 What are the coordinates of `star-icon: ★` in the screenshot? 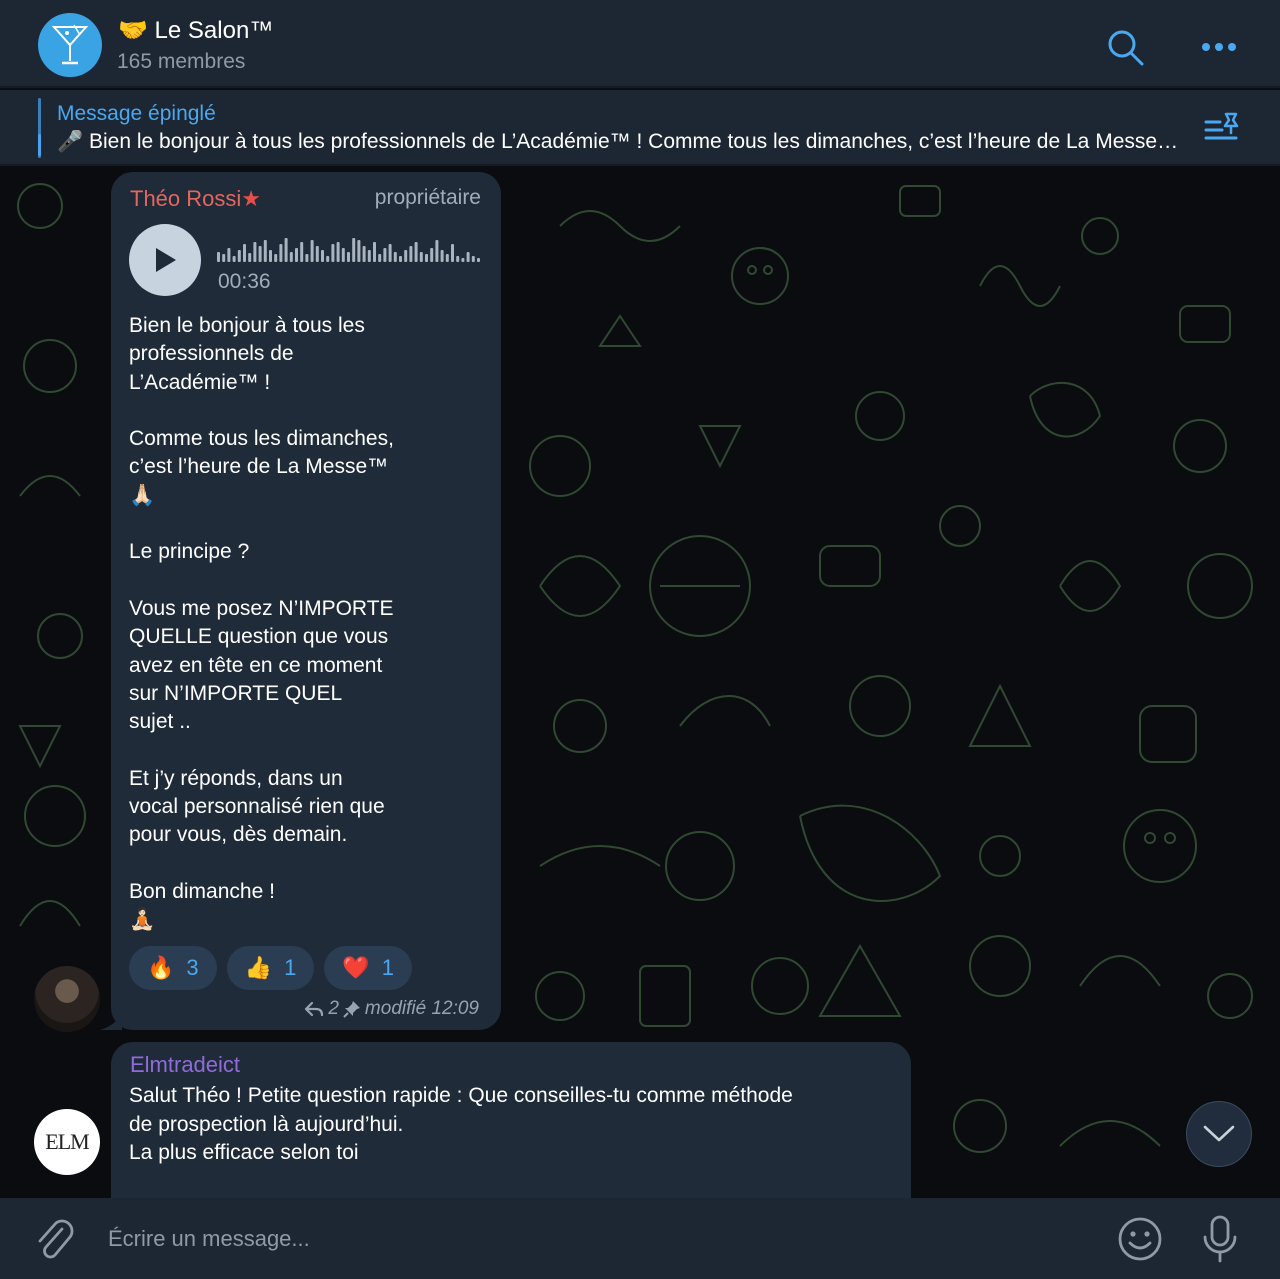 It's located at (251, 198).